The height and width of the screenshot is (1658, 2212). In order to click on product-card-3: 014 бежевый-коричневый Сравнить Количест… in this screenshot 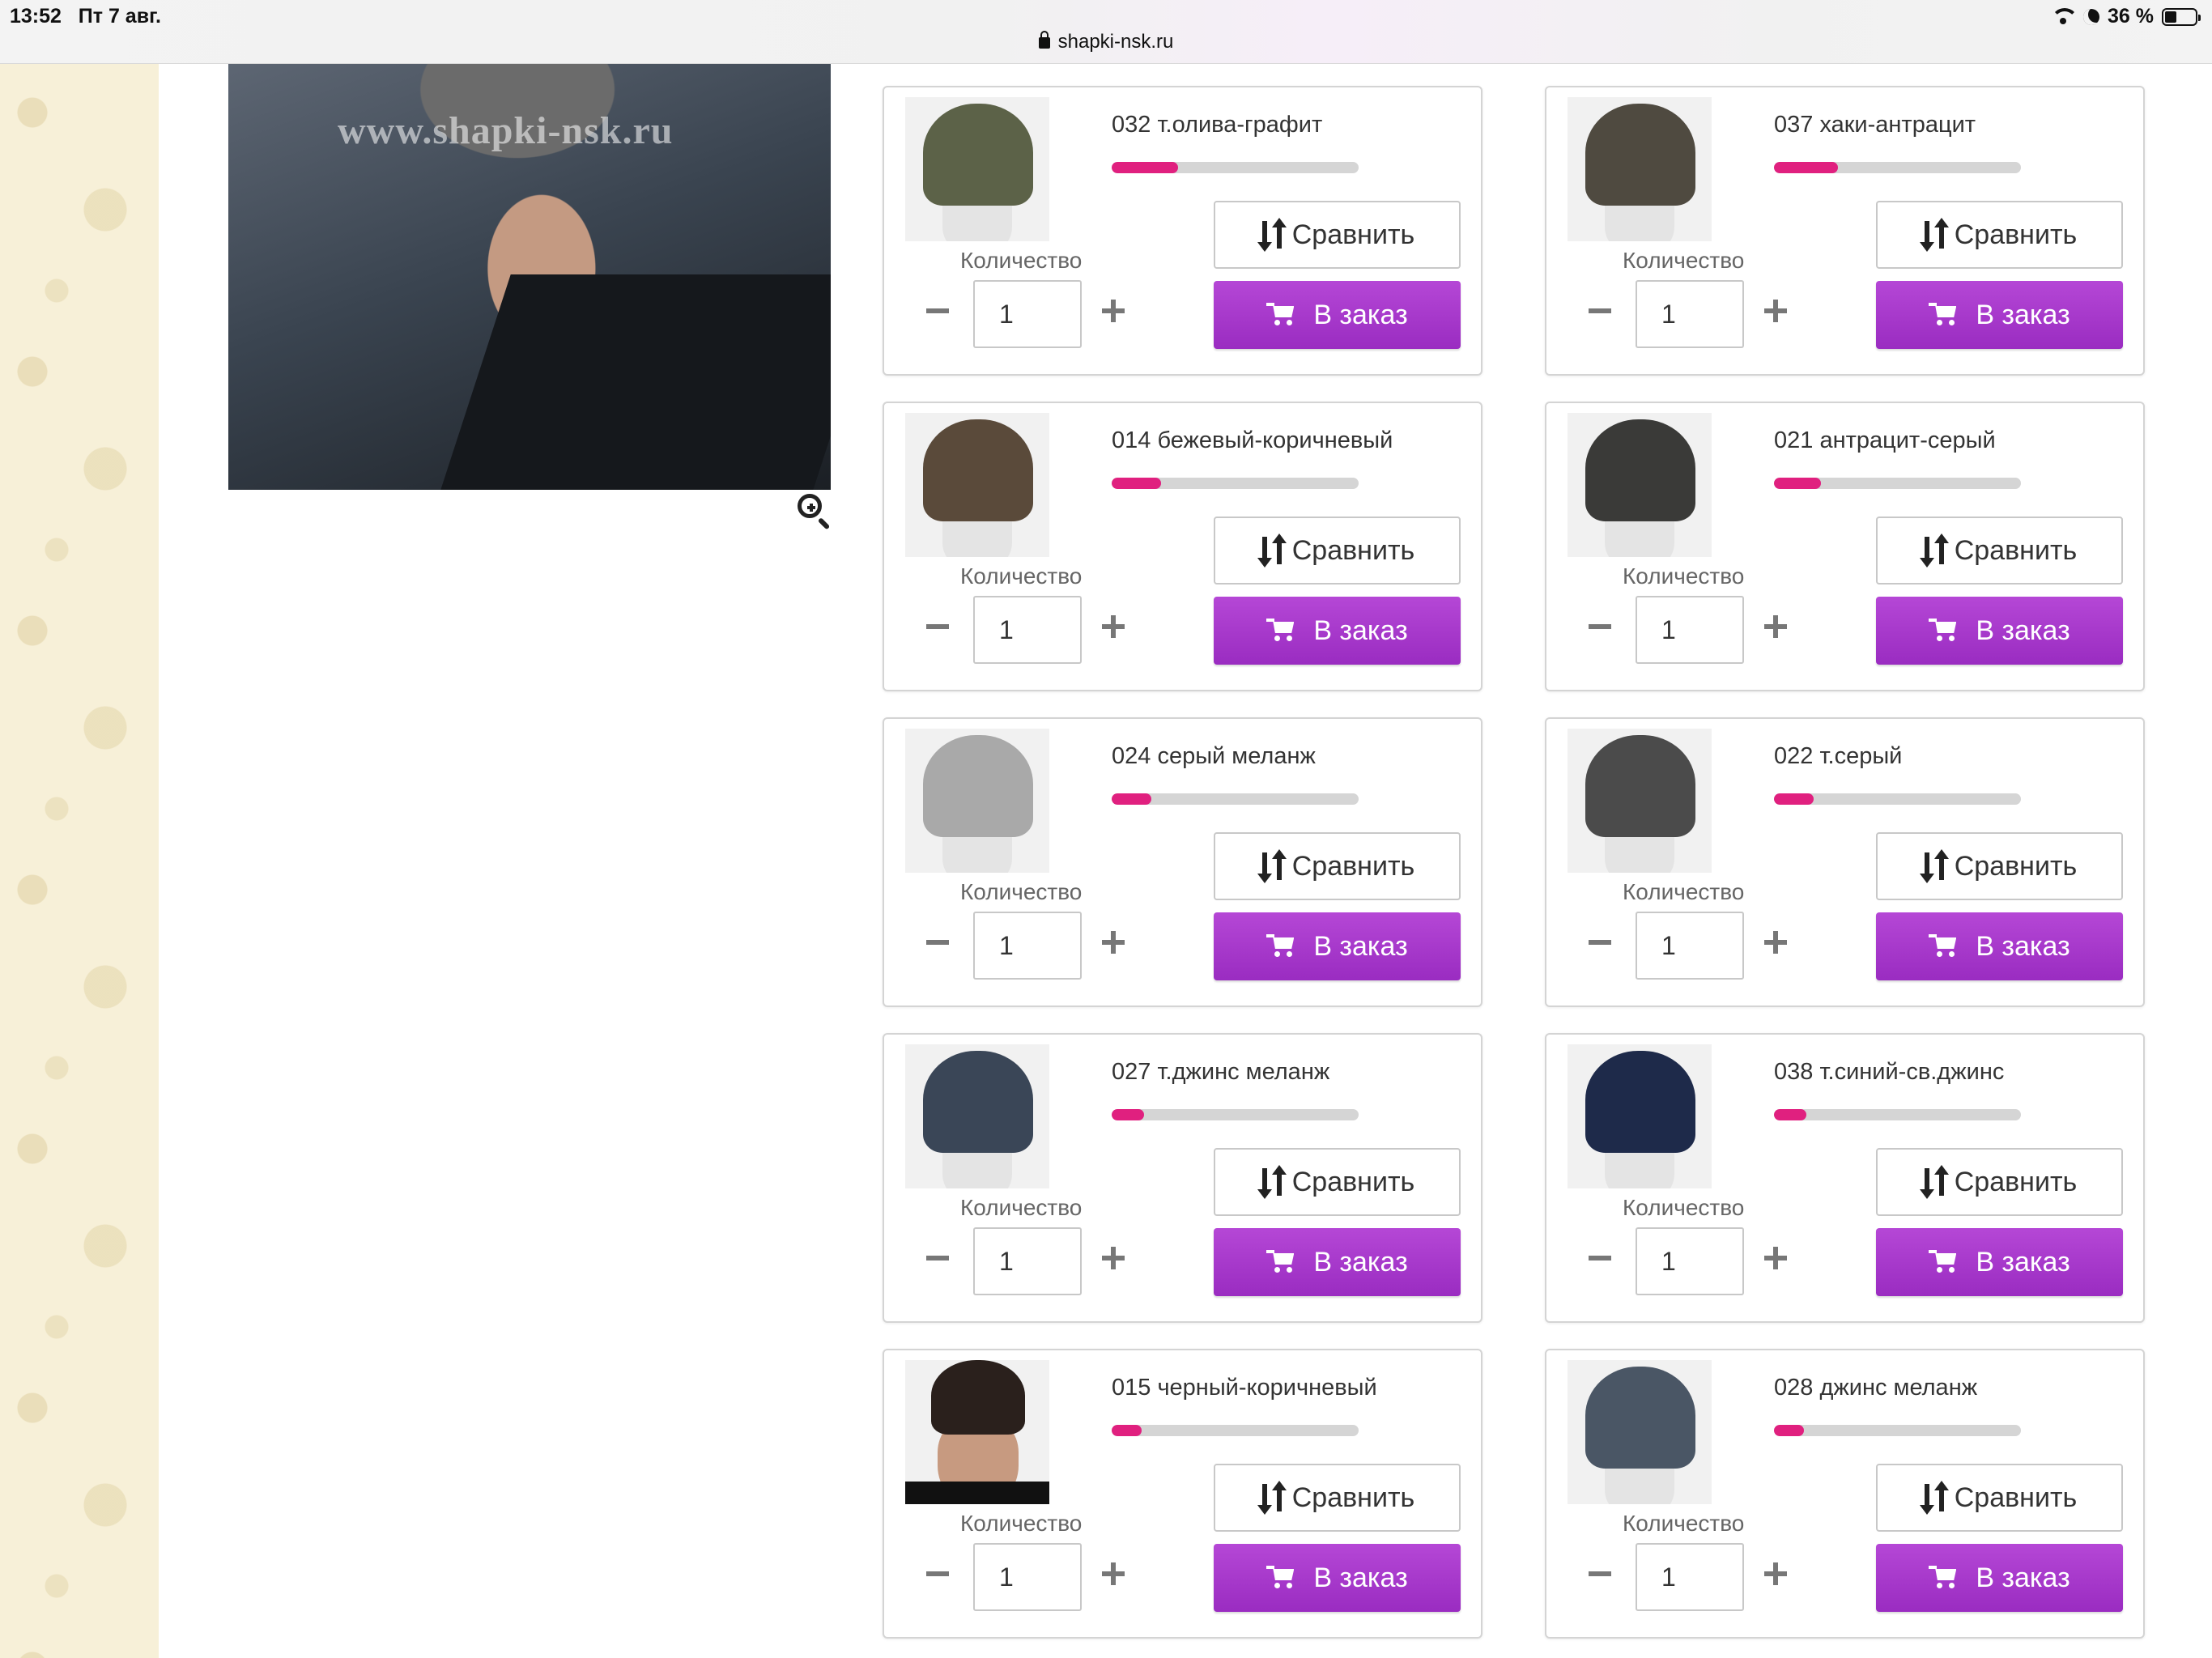, I will do `click(1182, 546)`.